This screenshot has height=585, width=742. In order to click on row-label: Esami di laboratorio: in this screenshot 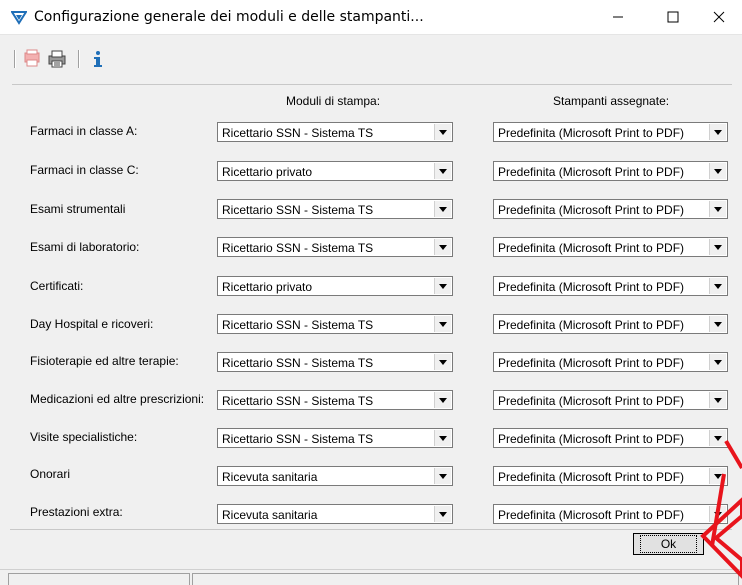, I will do `click(85, 247)`.